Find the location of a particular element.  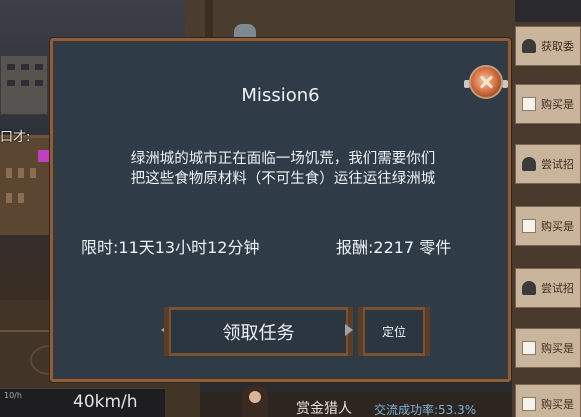

hunter-avatar is located at coordinates (255, 401).